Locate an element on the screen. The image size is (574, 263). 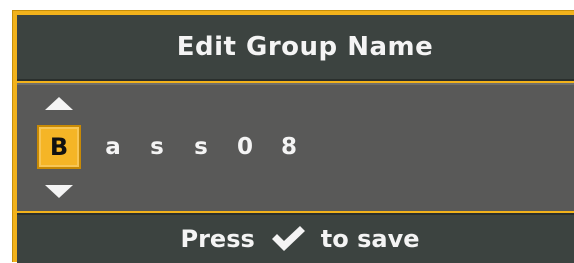
arrow-up-icon is located at coordinates (59, 103).